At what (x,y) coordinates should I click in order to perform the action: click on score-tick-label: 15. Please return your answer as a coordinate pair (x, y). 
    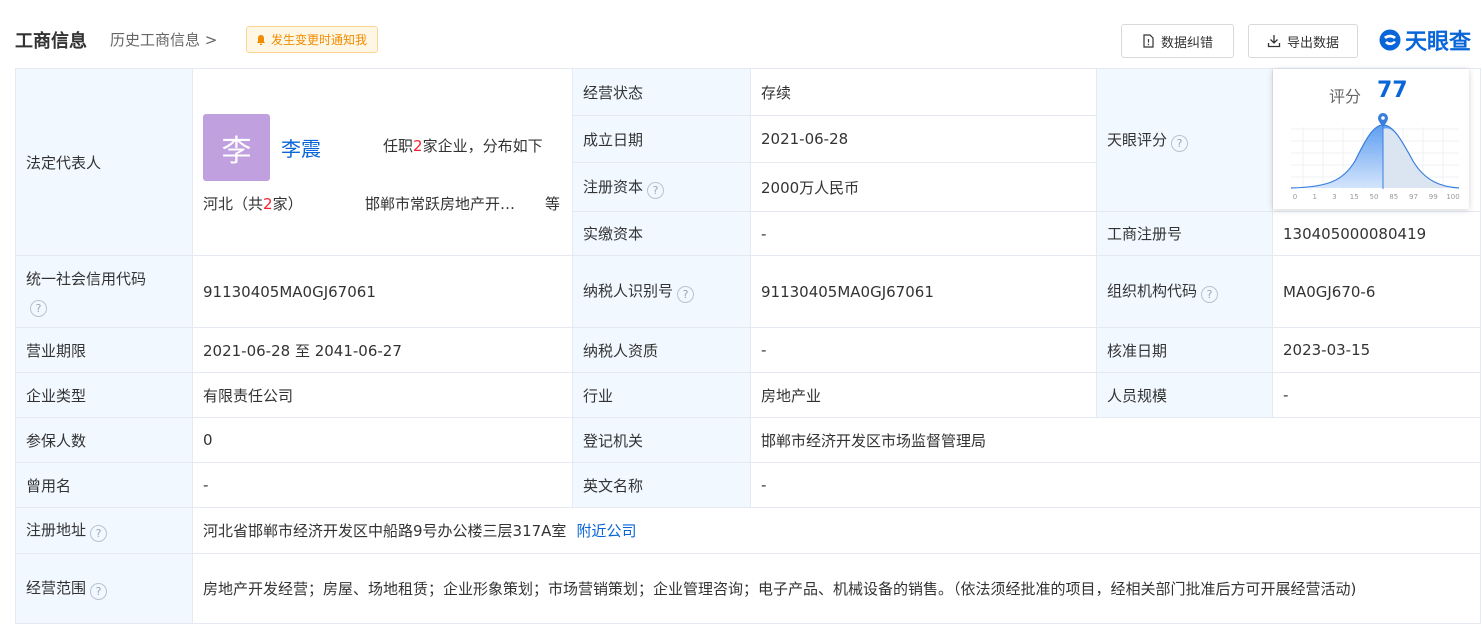
    Looking at the image, I should click on (1354, 197).